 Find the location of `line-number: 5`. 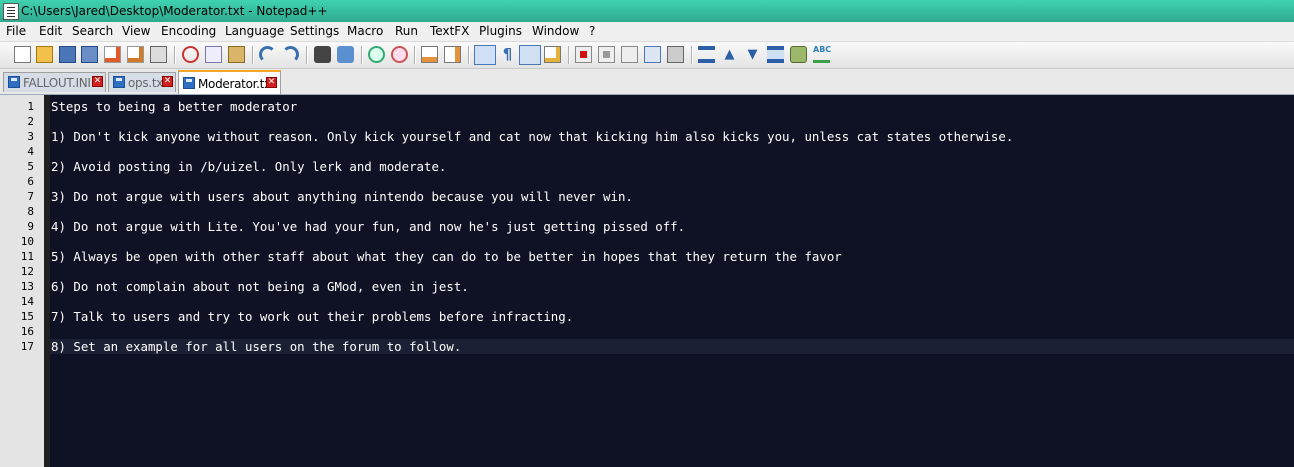

line-number: 5 is located at coordinates (30, 166).